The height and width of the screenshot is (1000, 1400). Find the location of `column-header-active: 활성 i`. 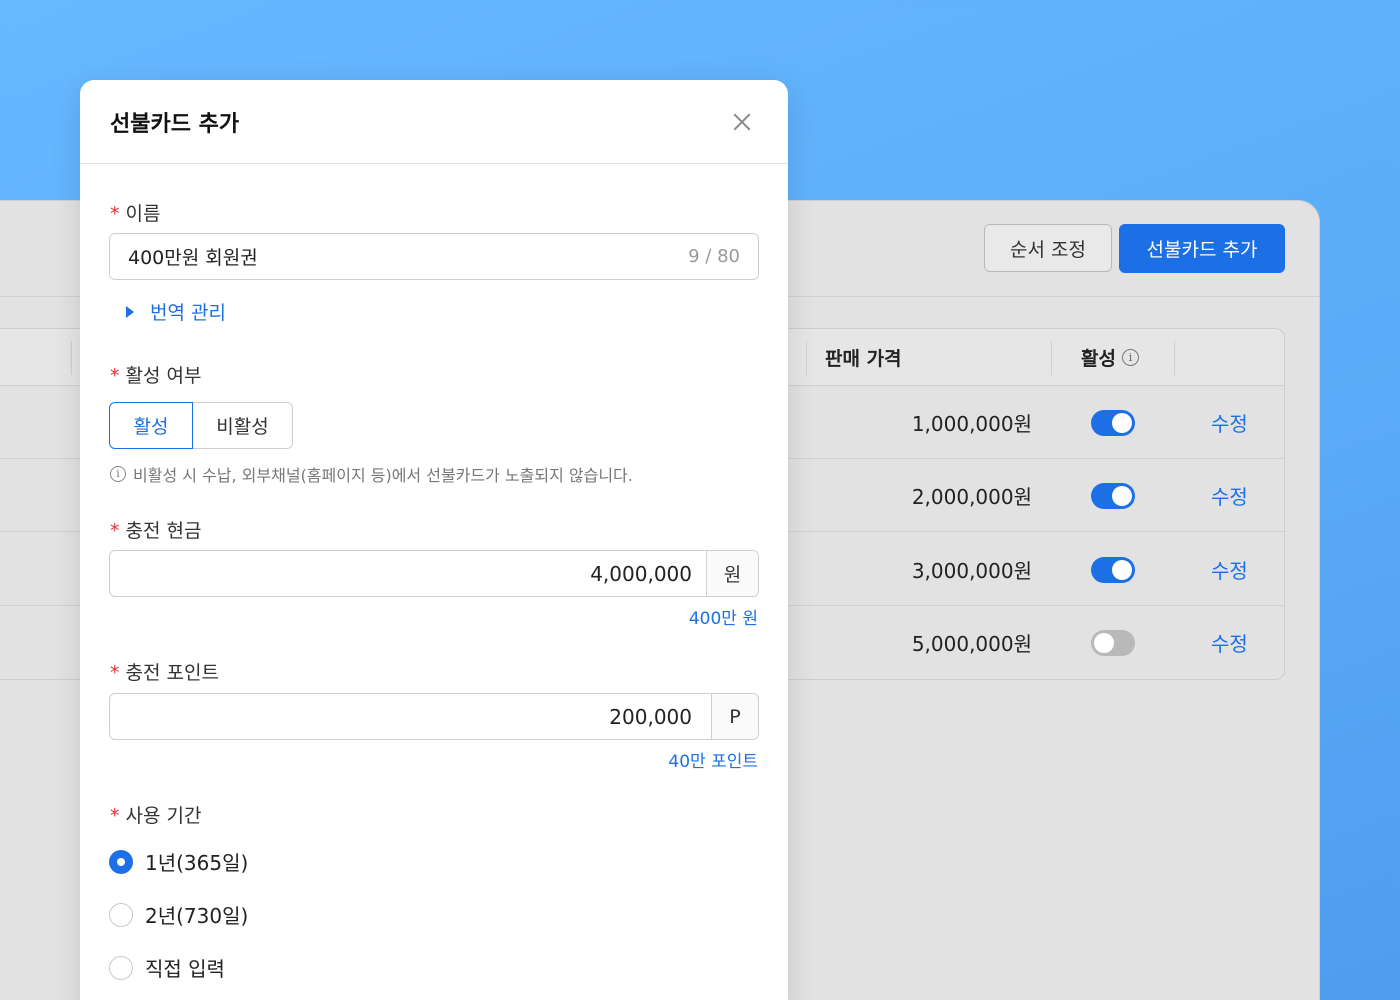

column-header-active: 활성 i is located at coordinates (1110, 357).